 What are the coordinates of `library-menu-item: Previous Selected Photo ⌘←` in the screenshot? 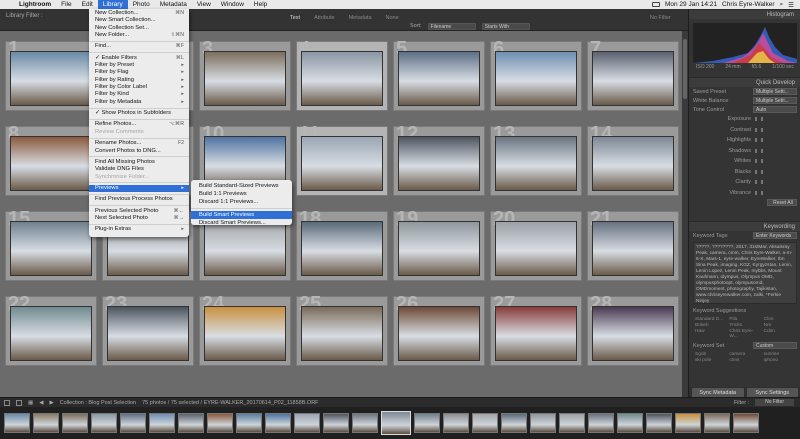 It's located at (139, 211).